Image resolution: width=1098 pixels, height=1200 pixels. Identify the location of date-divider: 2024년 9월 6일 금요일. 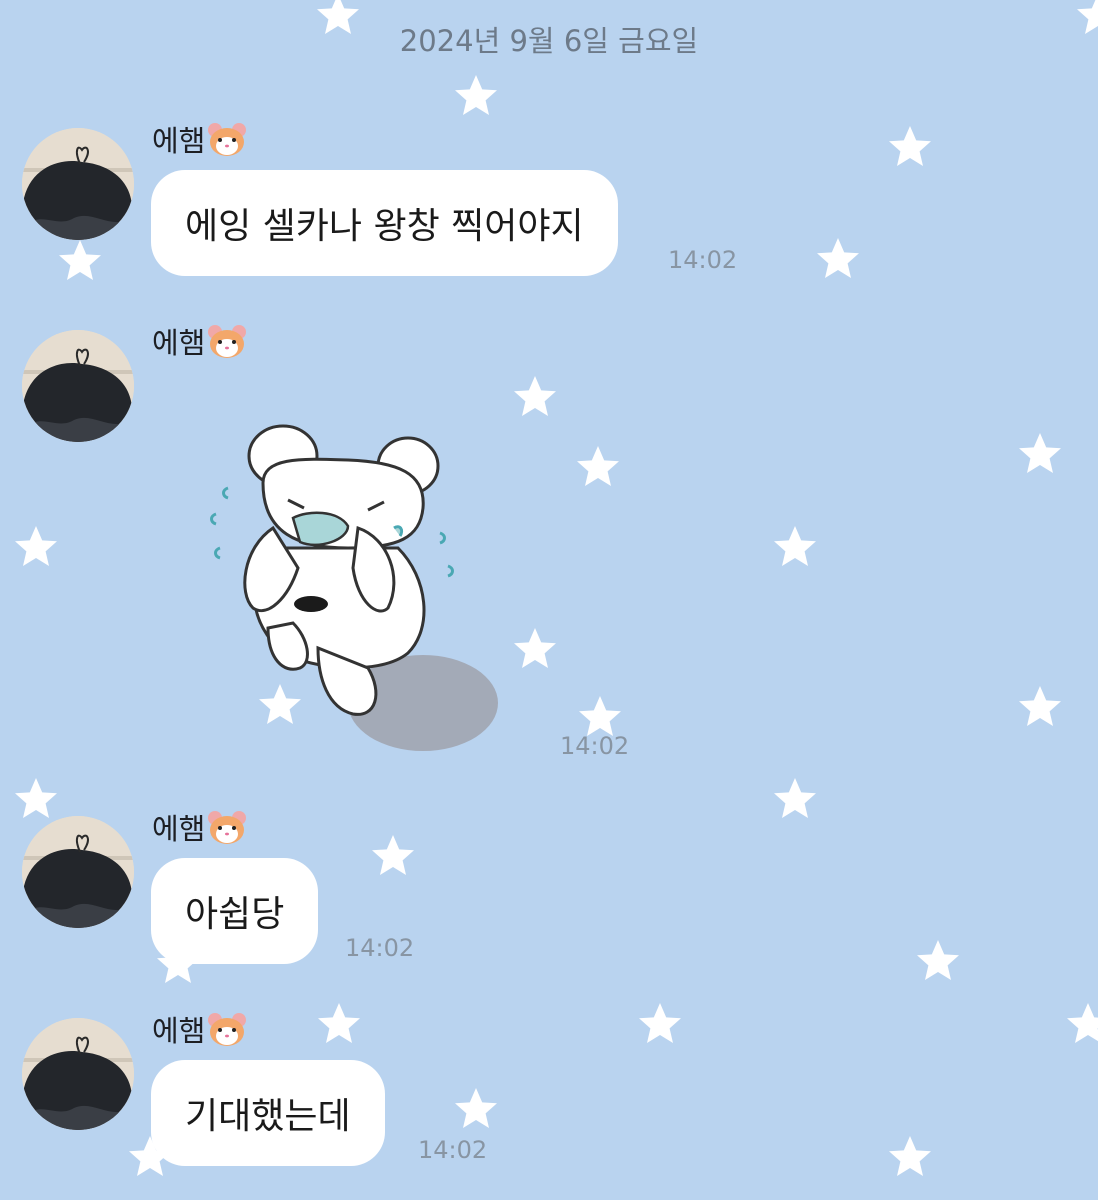
(549, 41).